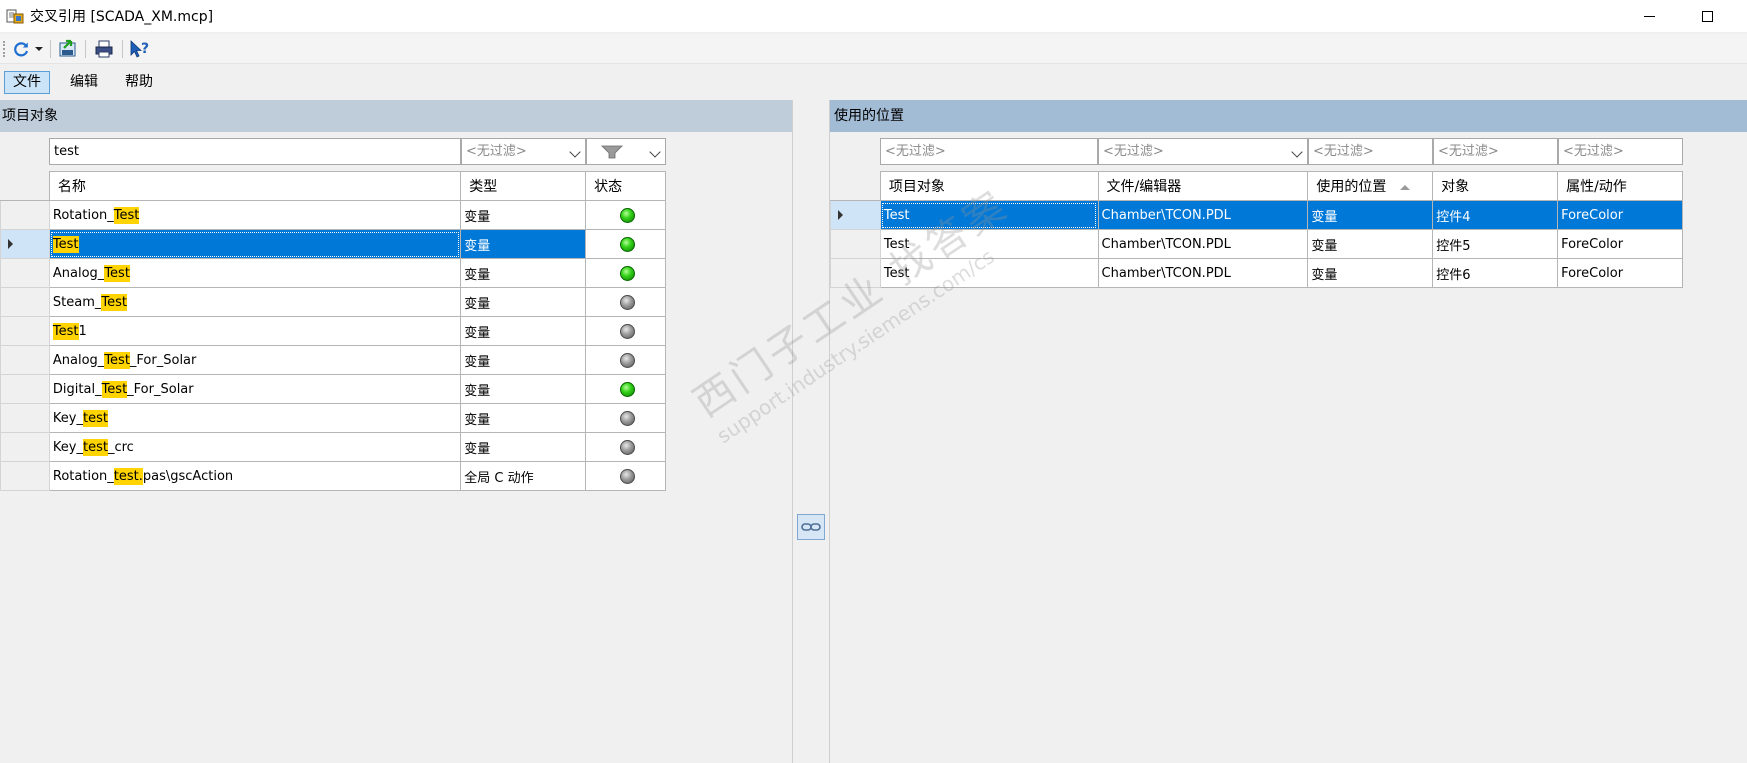 This screenshot has width=1747, height=763. I want to click on status-inactive-icon, so click(627, 302).